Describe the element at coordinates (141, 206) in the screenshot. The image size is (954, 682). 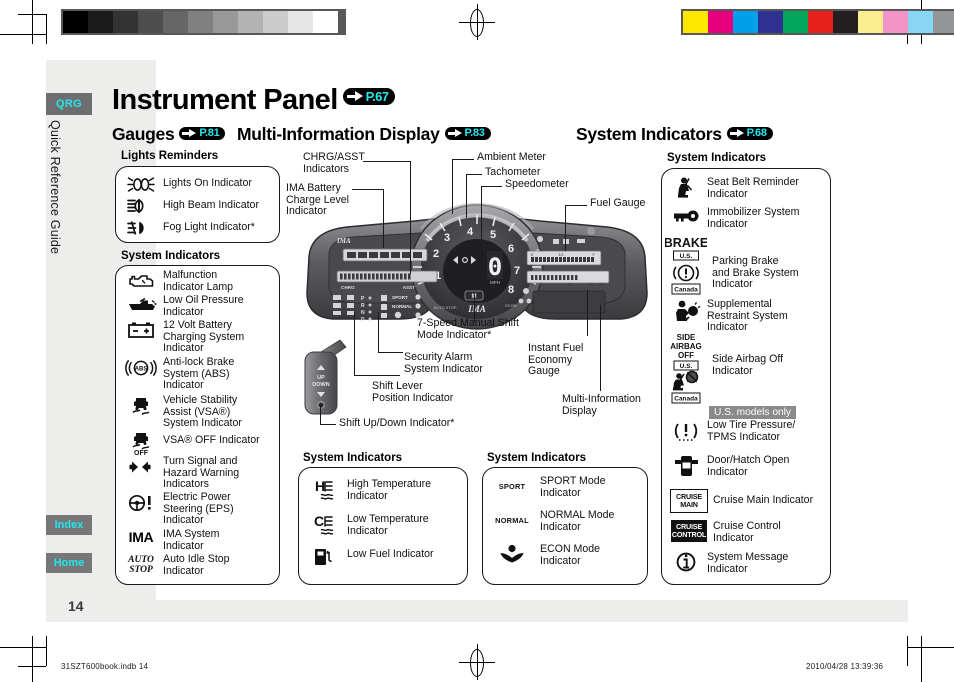
I see `high-beam-icon` at that location.